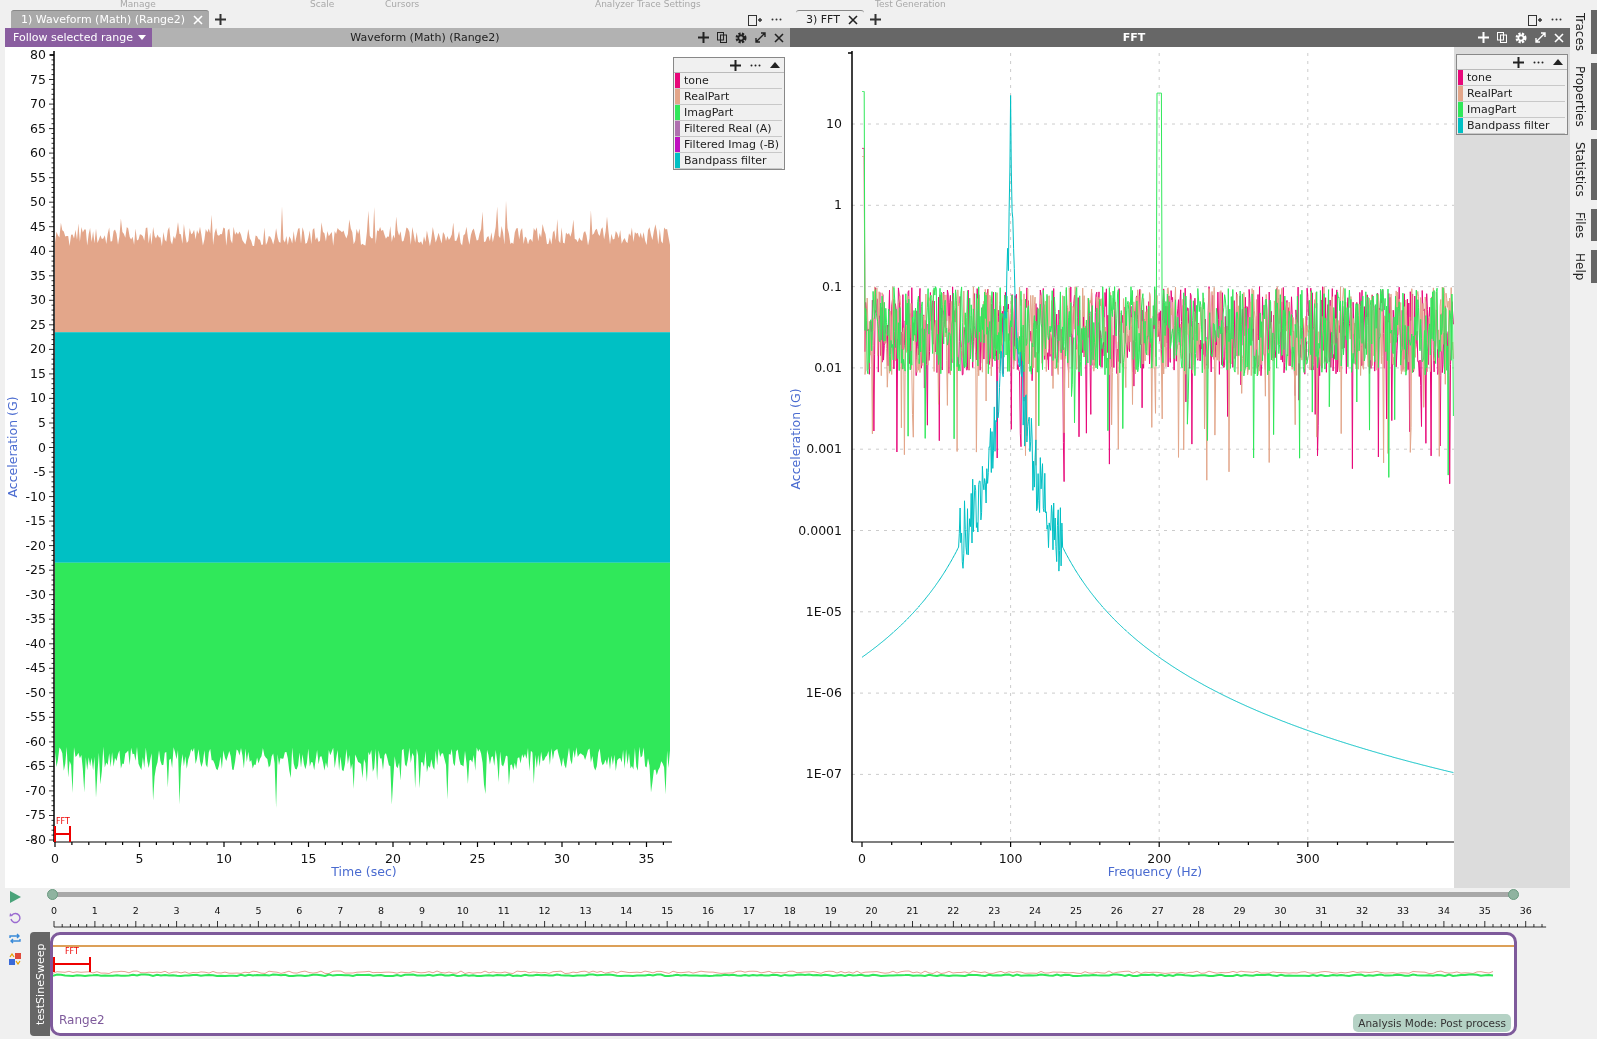 This screenshot has height=1039, width=1597. What do you see at coordinates (38, 349) in the screenshot?
I see `axis-tick-label: 20` at bounding box center [38, 349].